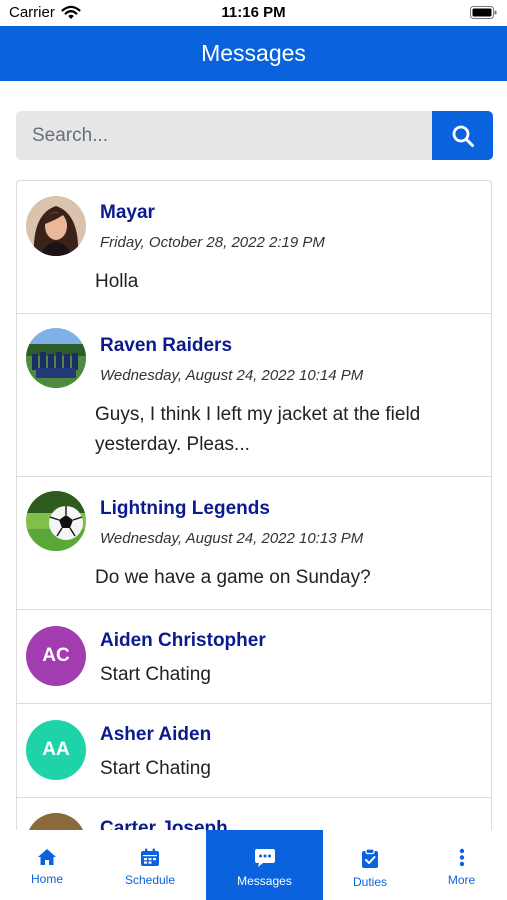 The height and width of the screenshot is (900, 507). I want to click on tab-duties: Duties, so click(370, 865).